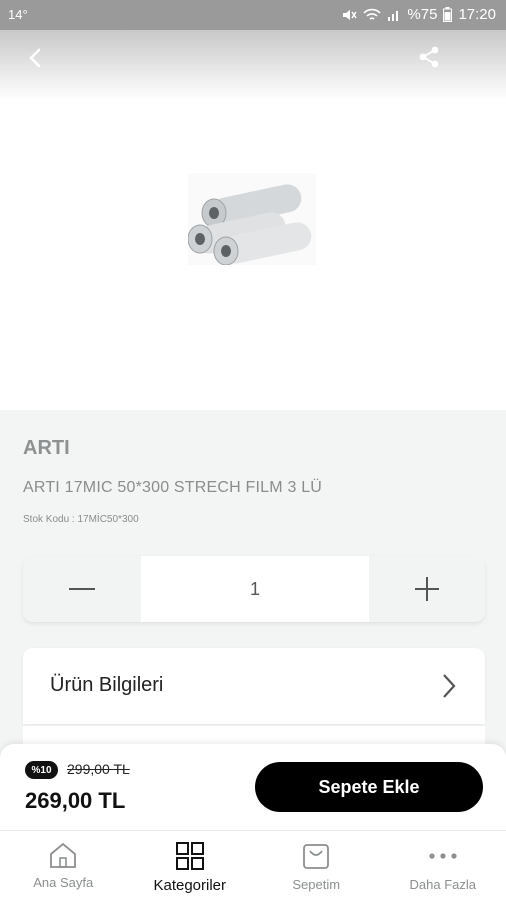  Describe the element at coordinates (316, 884) in the screenshot. I see `tab-cart-label: Sepetim` at that location.